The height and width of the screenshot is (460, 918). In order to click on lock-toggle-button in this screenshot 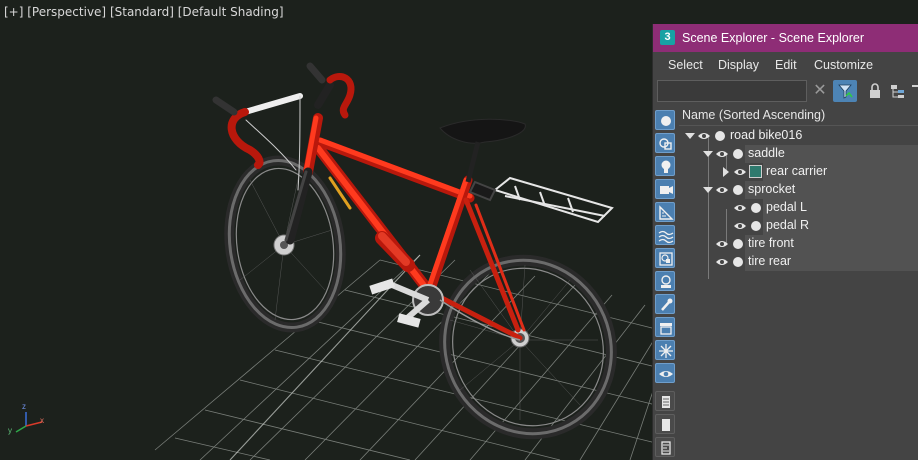, I will do `click(875, 91)`.